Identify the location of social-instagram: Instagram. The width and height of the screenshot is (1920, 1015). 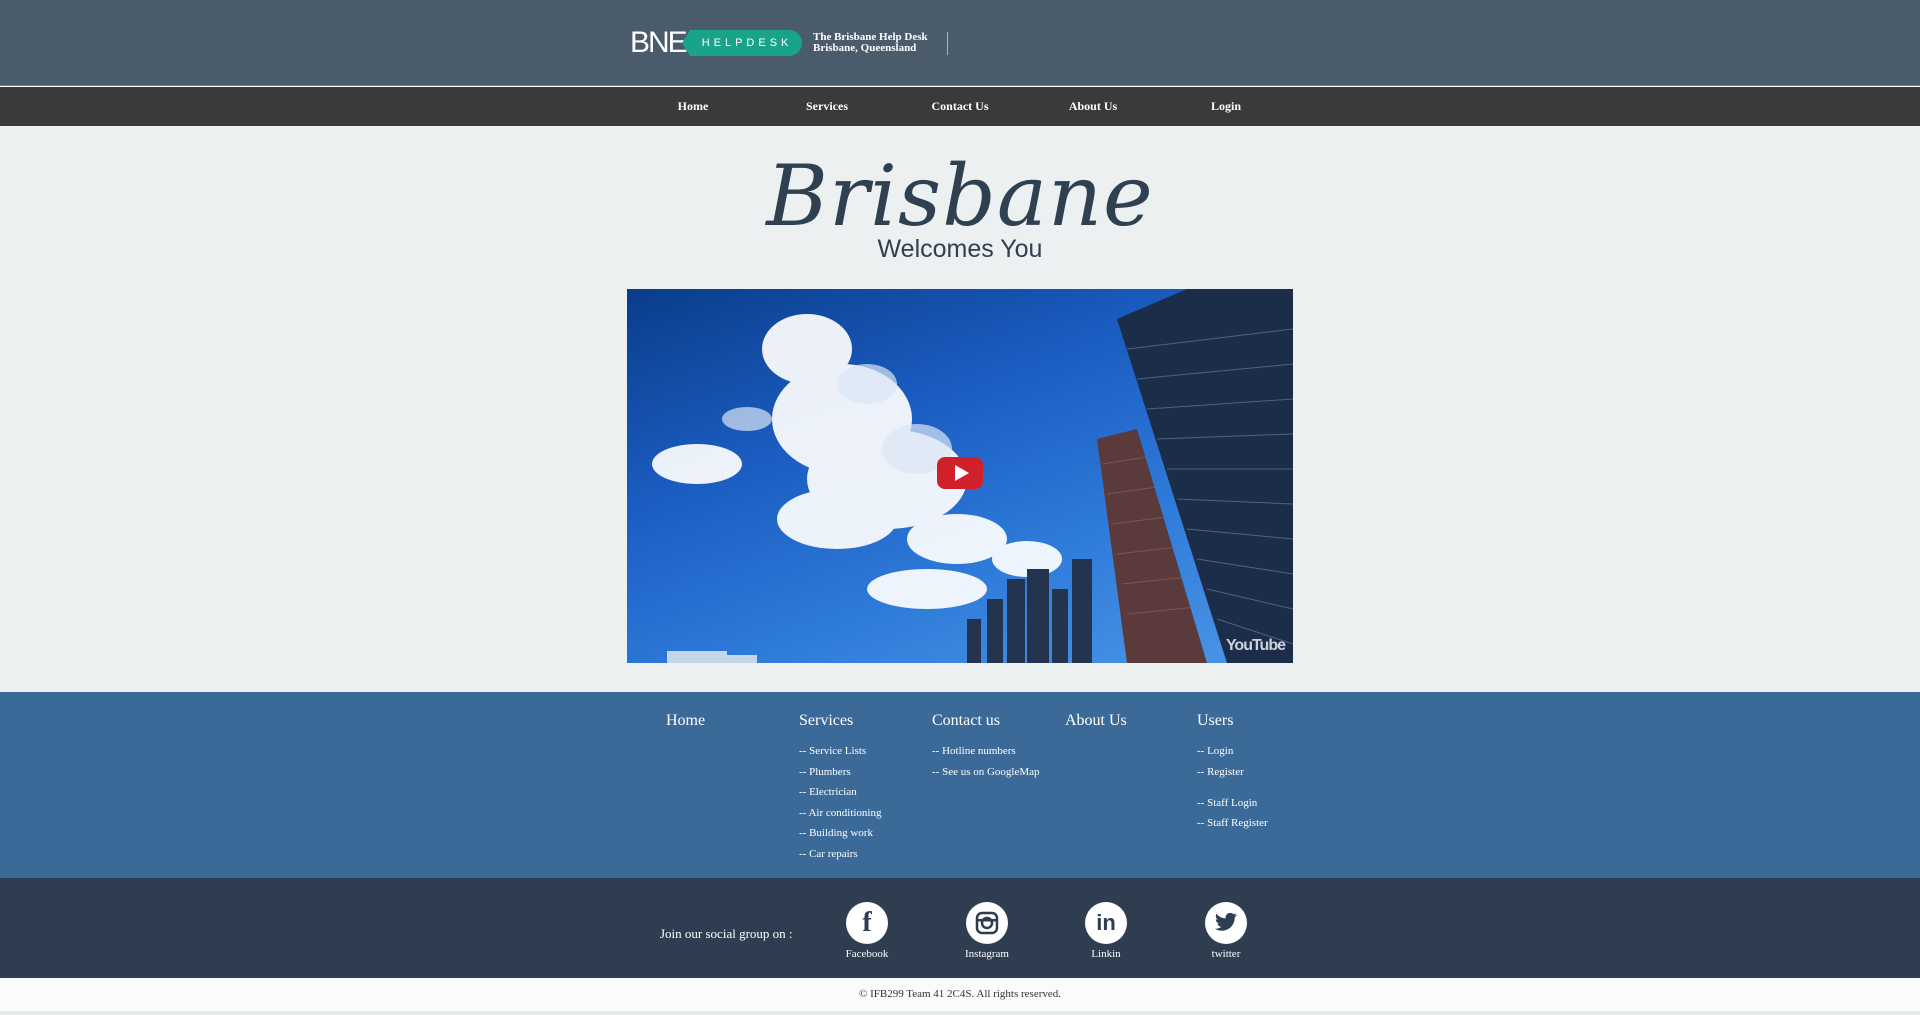
(987, 931).